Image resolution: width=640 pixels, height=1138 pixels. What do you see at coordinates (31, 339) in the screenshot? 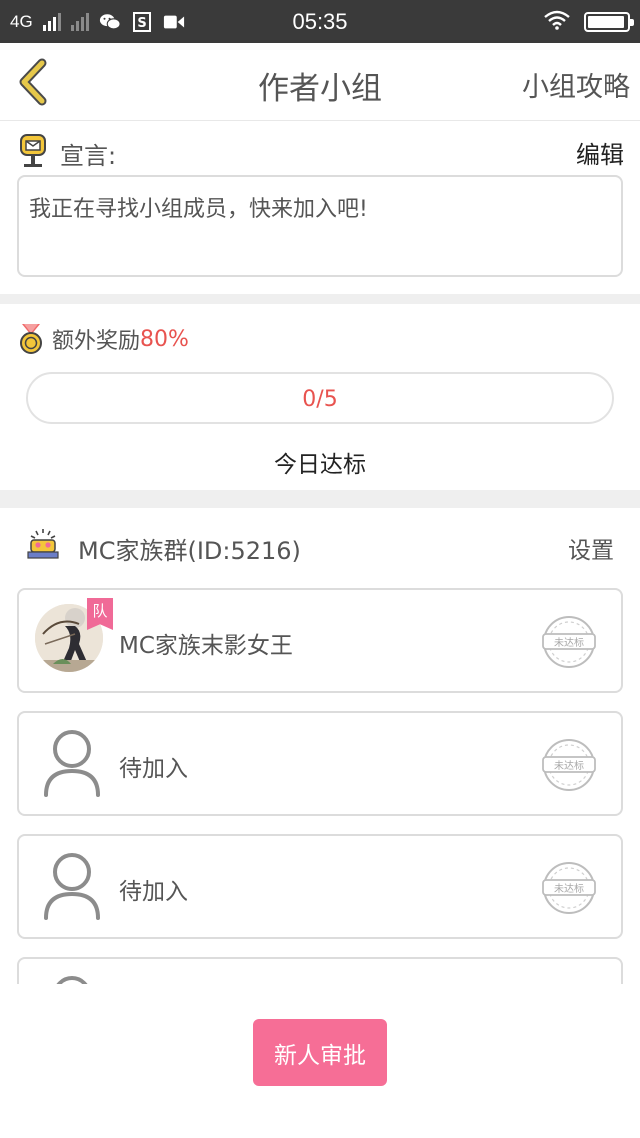
I see `medal-icon` at bounding box center [31, 339].